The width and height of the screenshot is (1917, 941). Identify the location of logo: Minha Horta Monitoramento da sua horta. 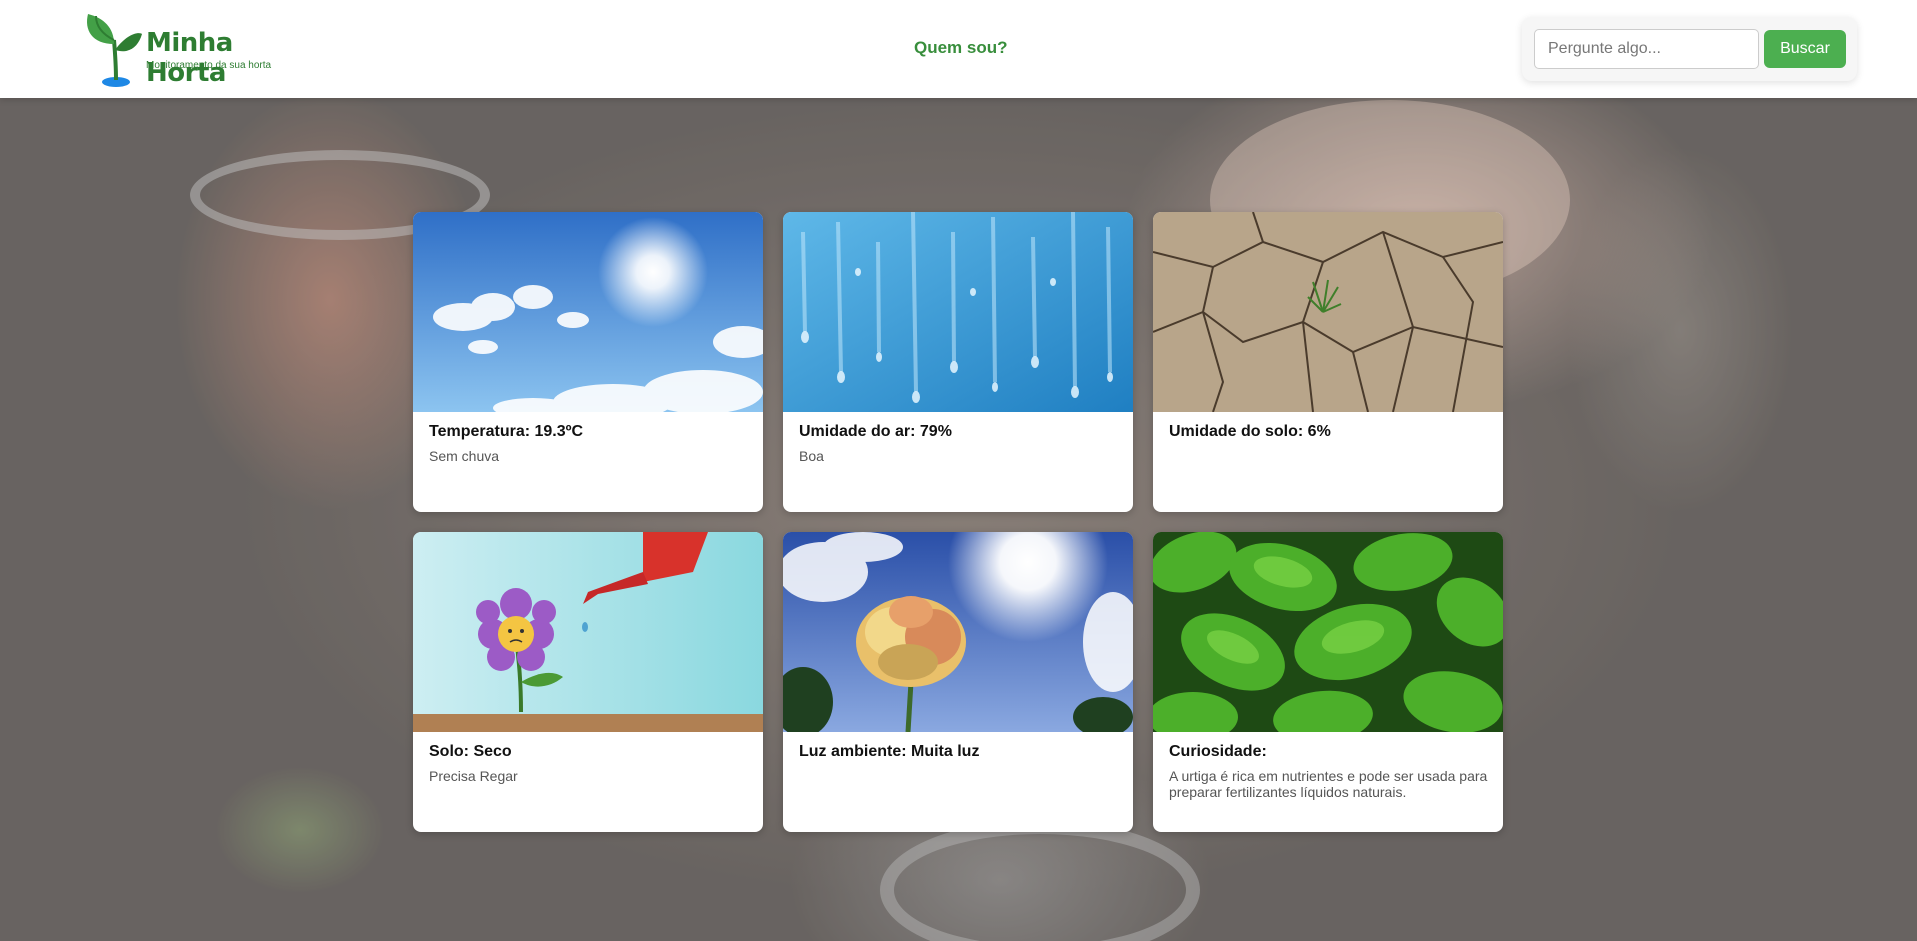
(192, 46).